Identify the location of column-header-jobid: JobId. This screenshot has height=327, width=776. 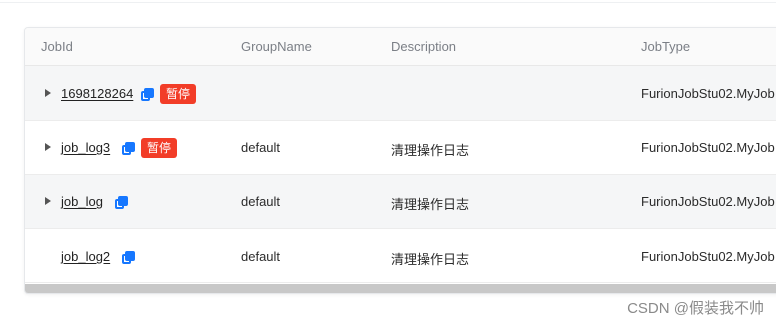
(57, 46).